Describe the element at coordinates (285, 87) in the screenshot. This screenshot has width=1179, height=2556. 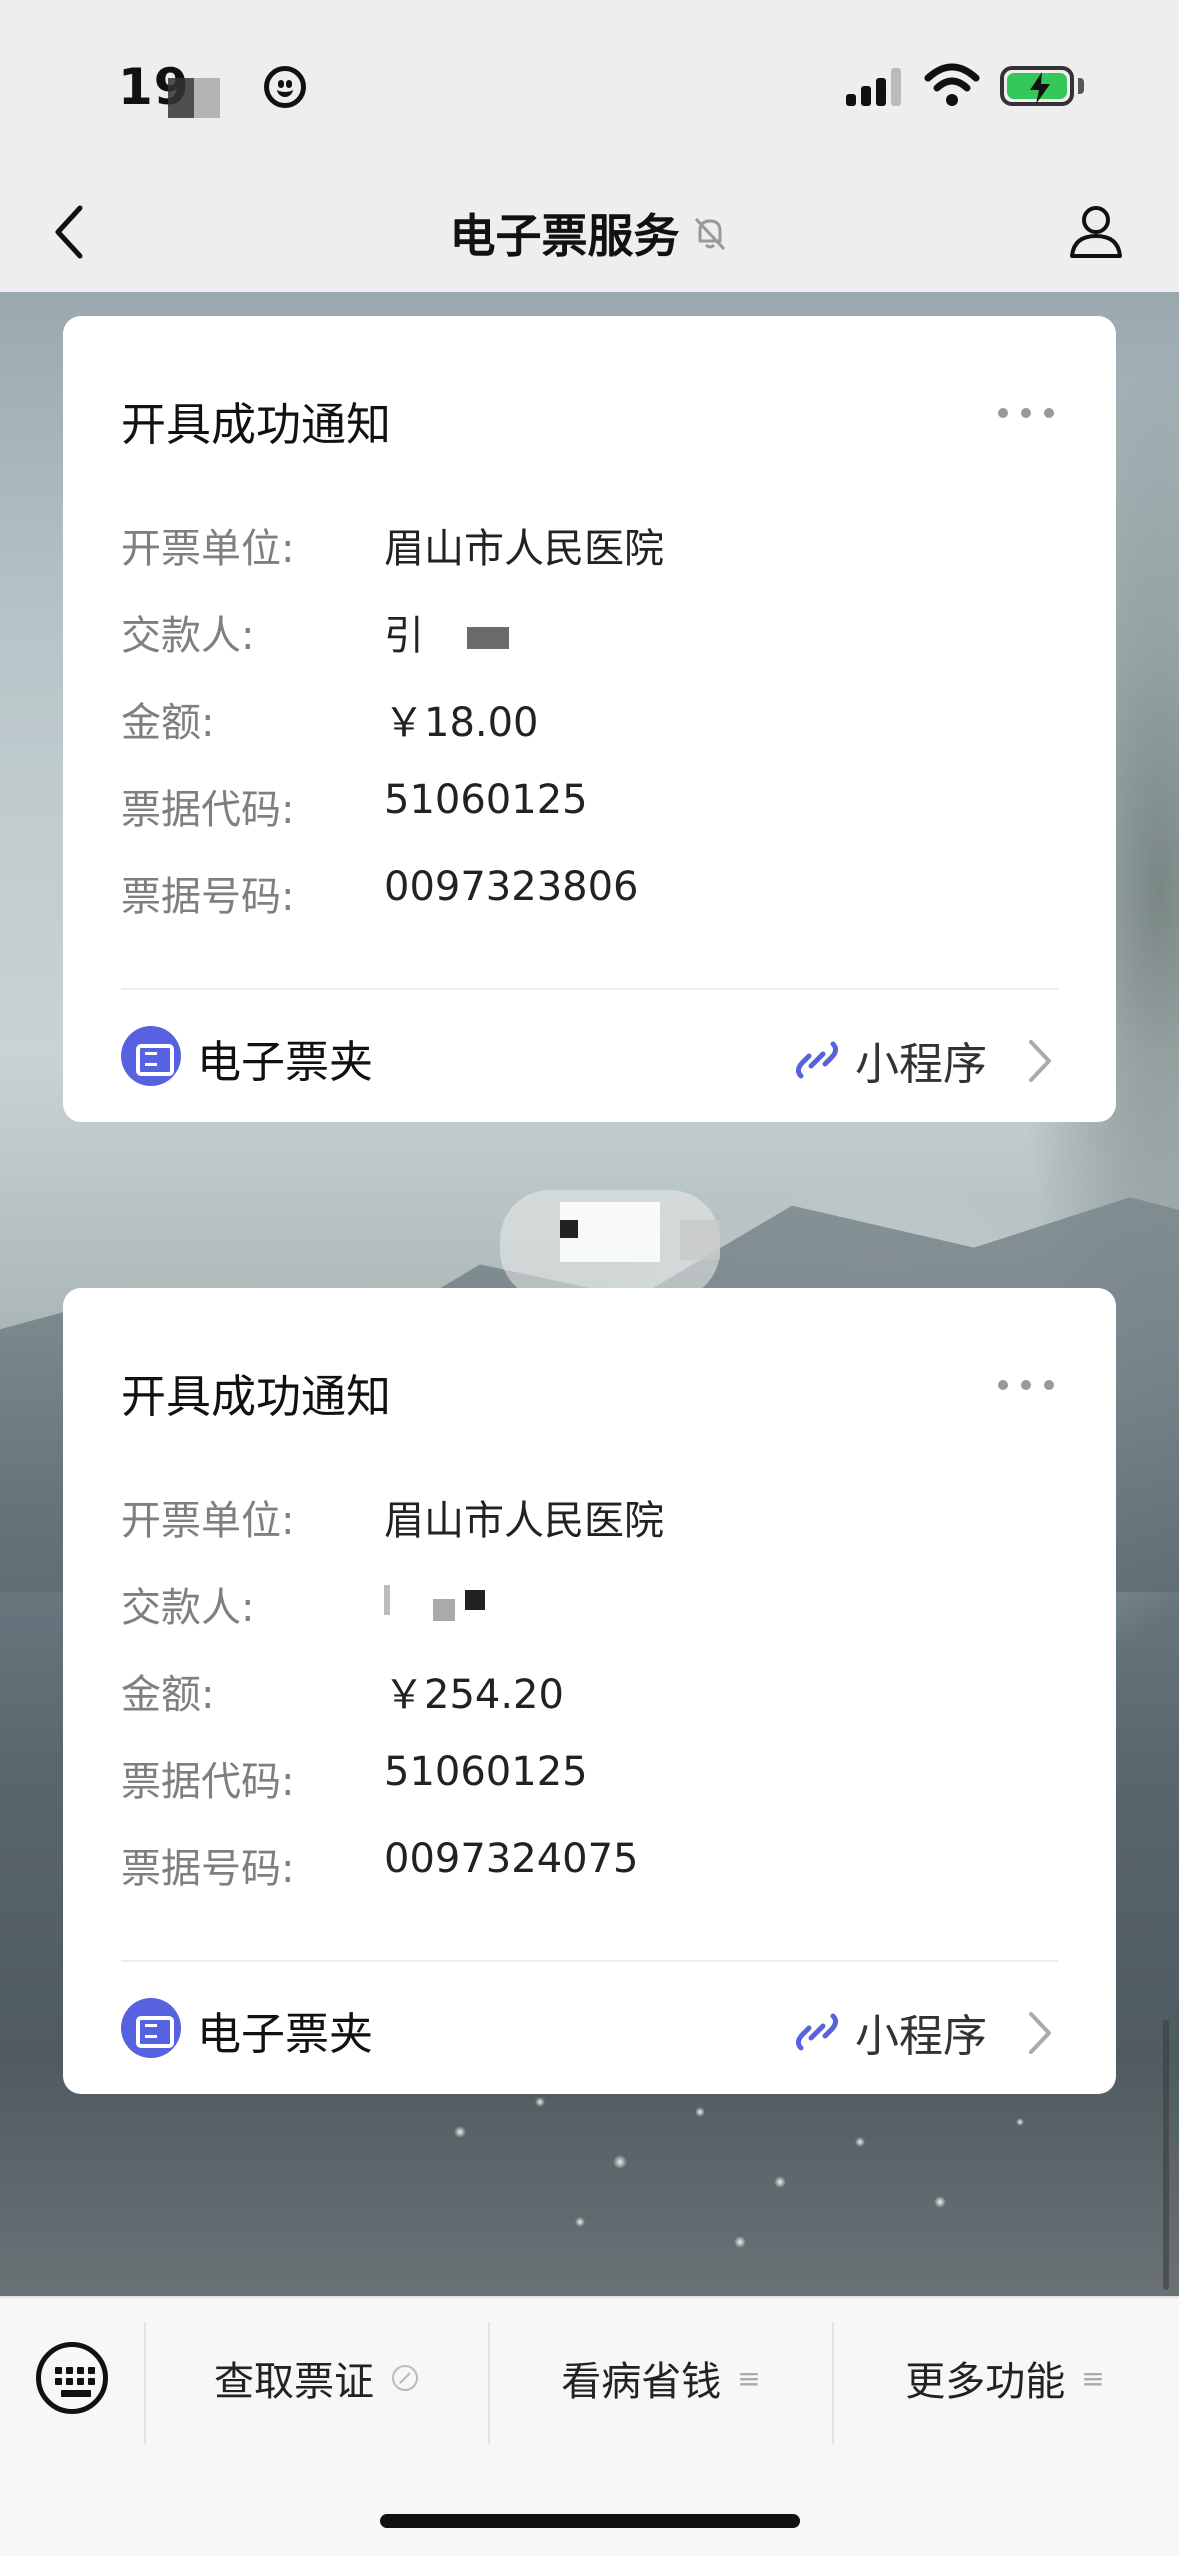
I see `smiley-icon` at that location.